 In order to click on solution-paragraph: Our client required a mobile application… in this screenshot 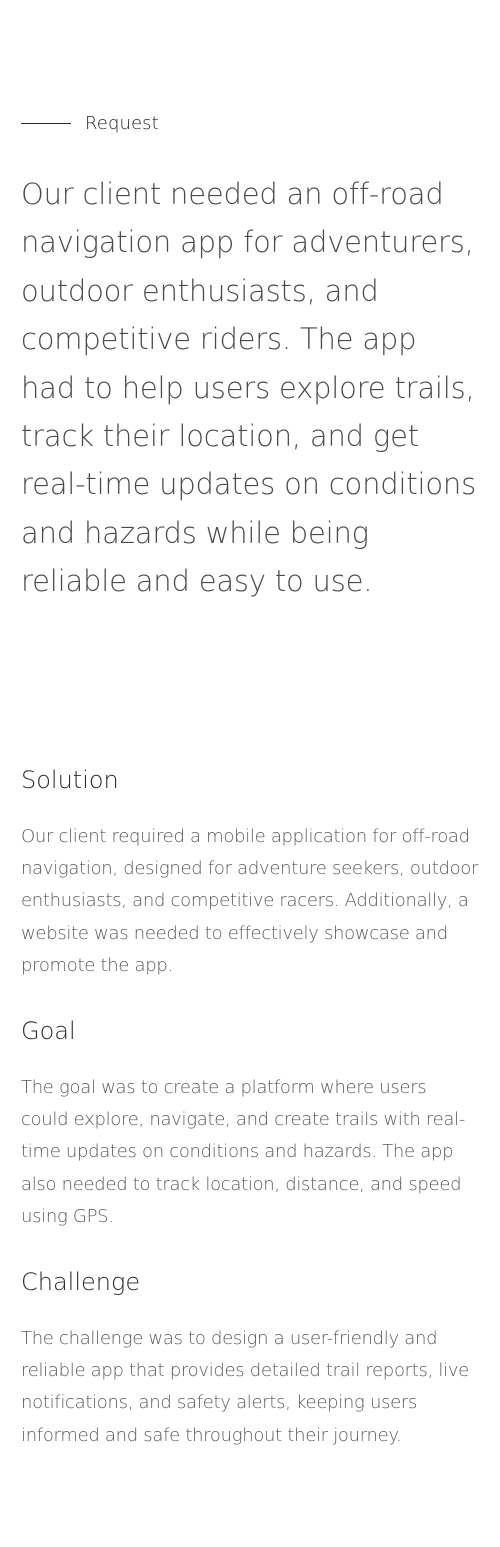, I will do `click(250, 901)`.